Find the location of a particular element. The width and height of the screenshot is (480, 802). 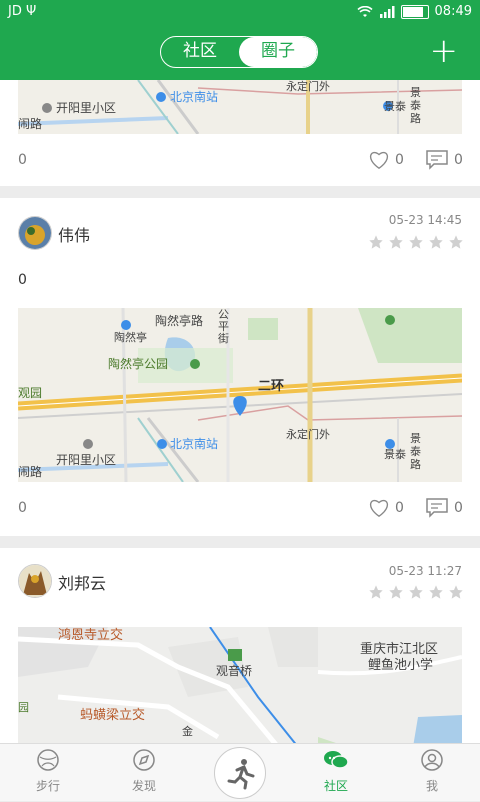

map-label: 园 is located at coordinates (23, 707).